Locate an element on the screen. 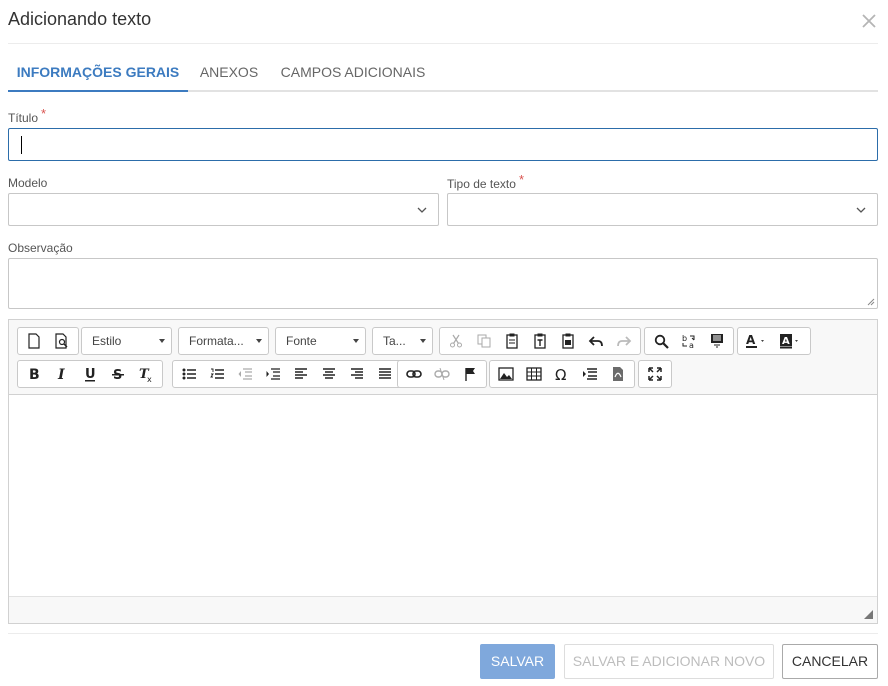 This screenshot has height=686, width=888. observacao-textarea is located at coordinates (443, 283).